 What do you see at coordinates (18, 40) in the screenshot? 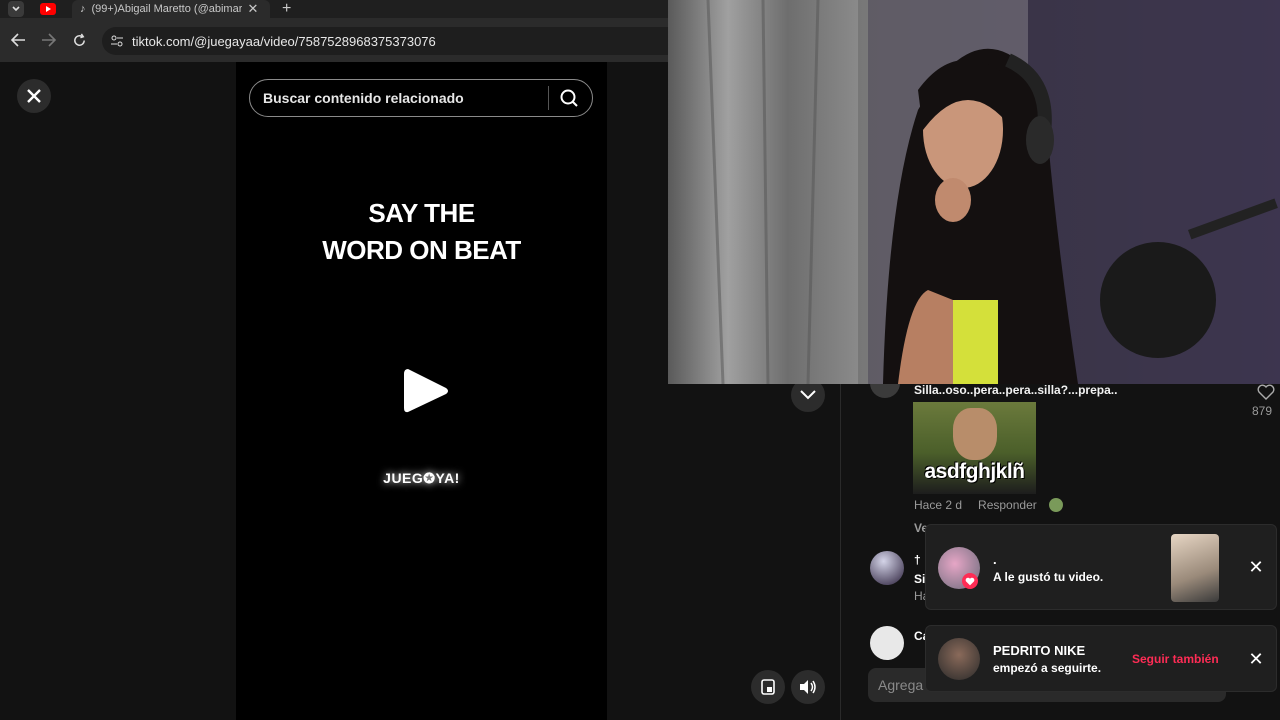
I see `back-icon` at bounding box center [18, 40].